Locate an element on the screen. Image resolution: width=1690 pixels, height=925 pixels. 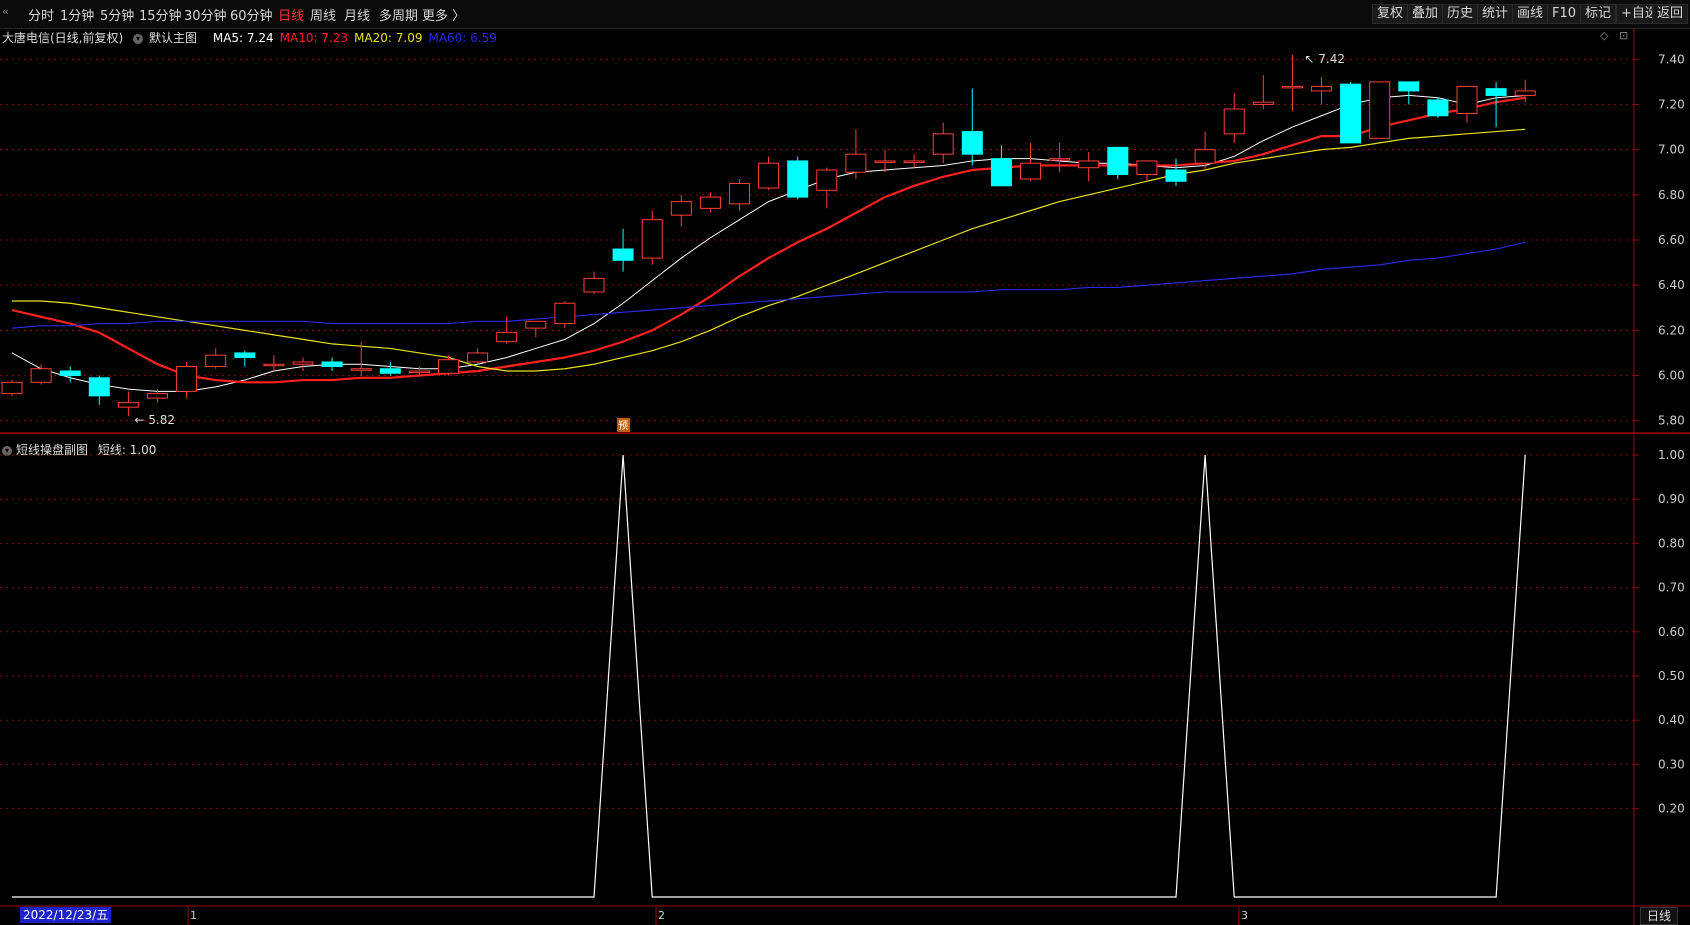
sub-y-tick-label: 0.80 is located at coordinates (1671, 543).